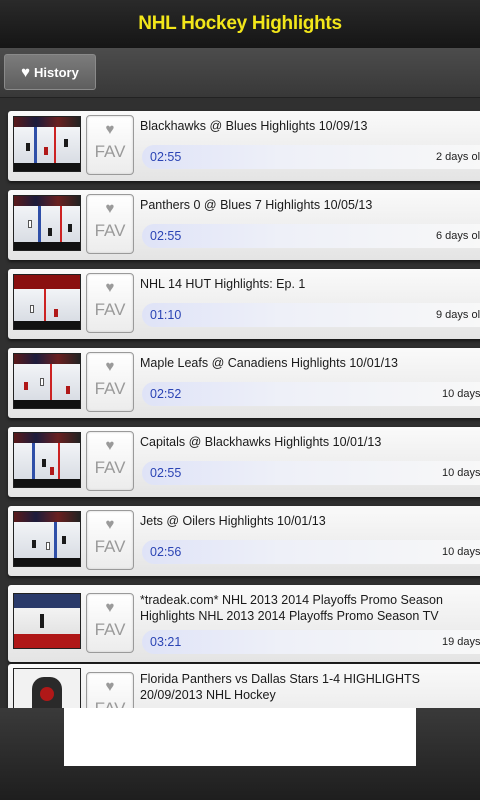  I want to click on ad-banner, so click(240, 737).